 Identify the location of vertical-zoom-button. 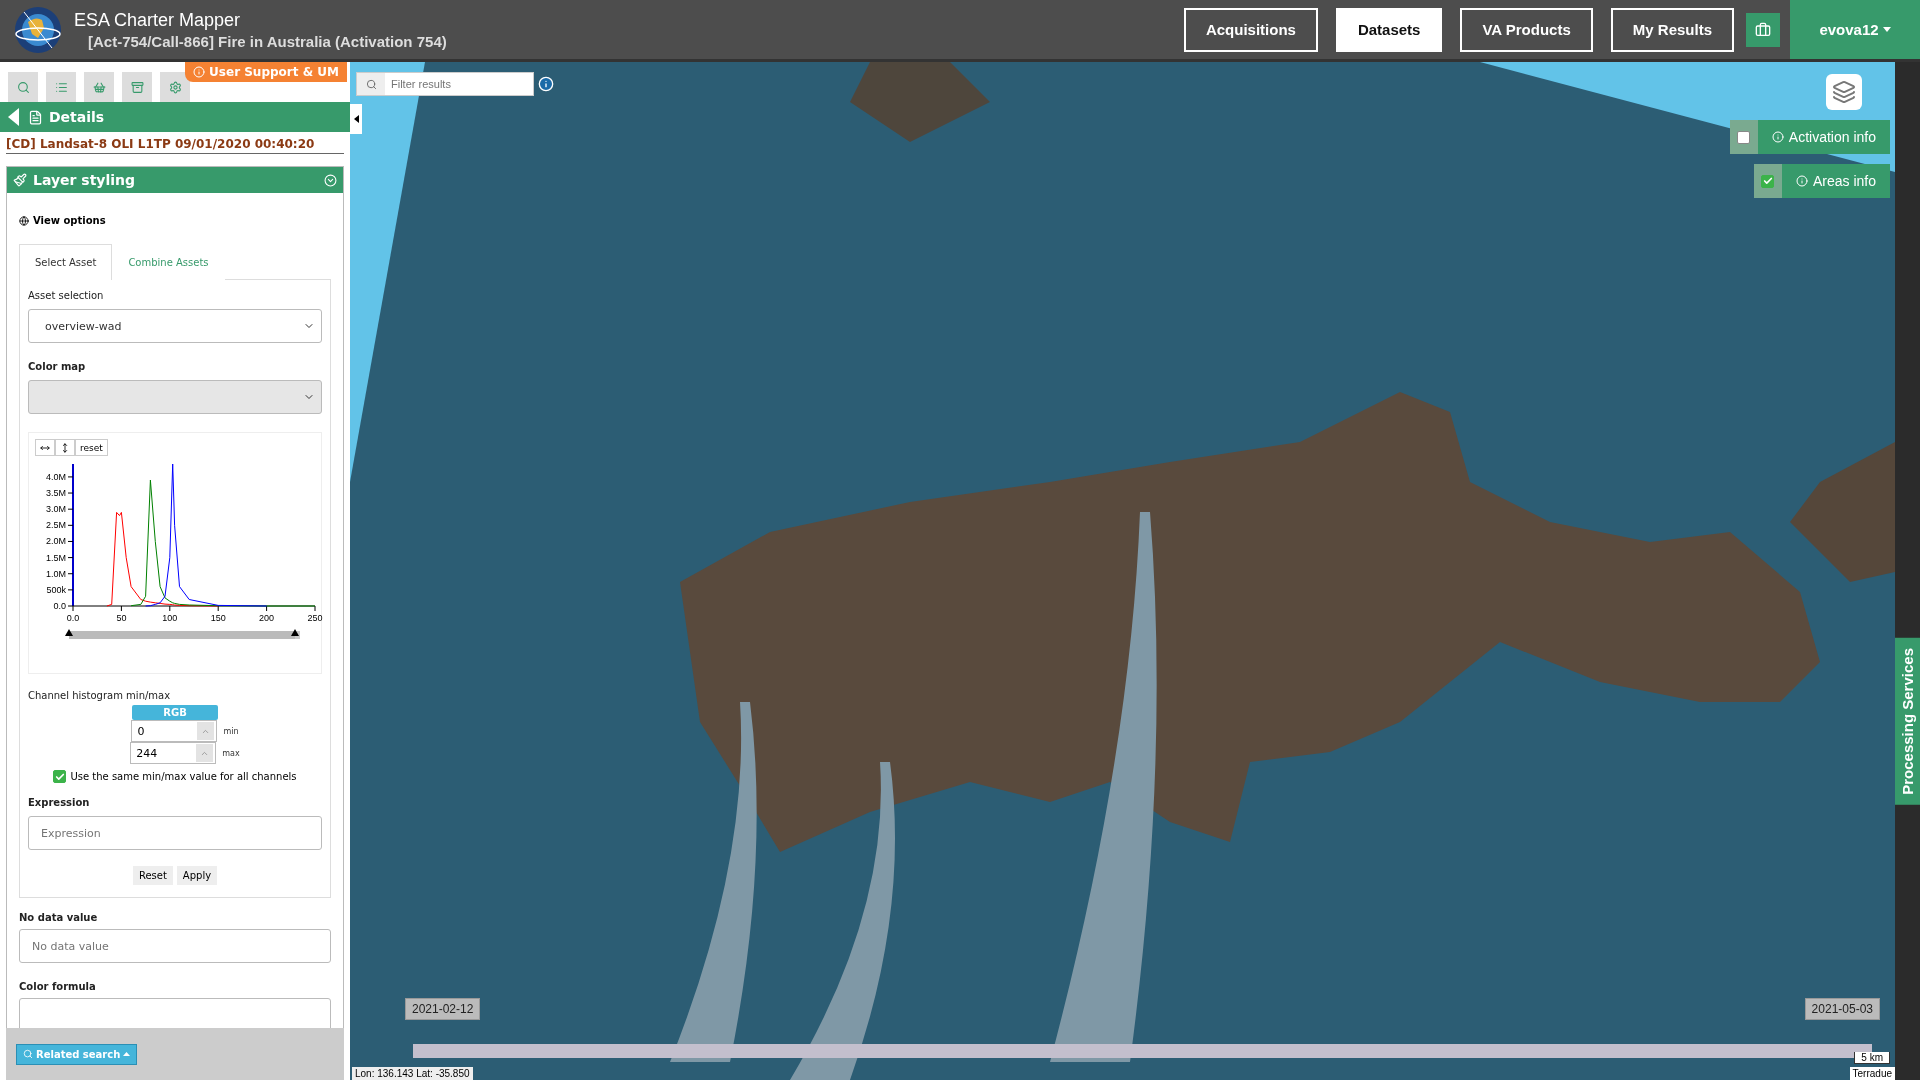
(65, 447).